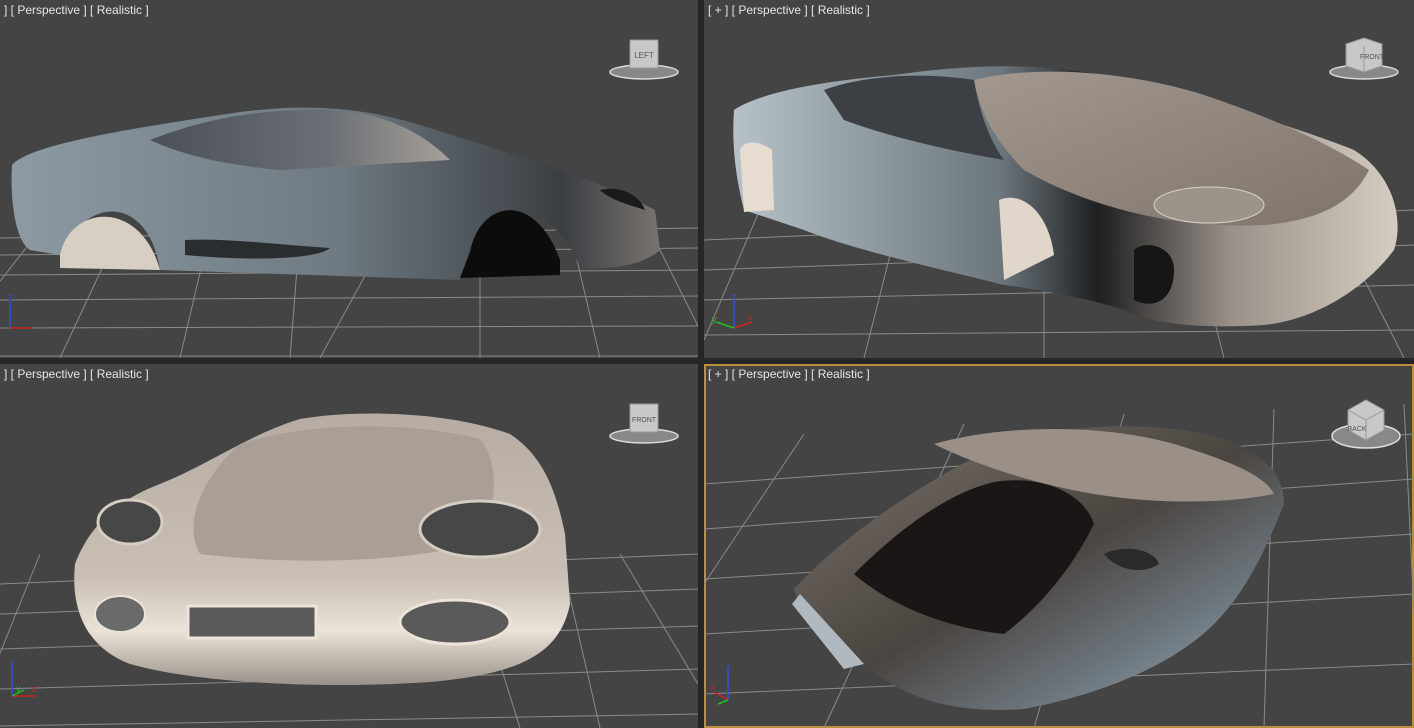  What do you see at coordinates (644, 55) in the screenshot?
I see `viewcube-face-label: LEFT` at bounding box center [644, 55].